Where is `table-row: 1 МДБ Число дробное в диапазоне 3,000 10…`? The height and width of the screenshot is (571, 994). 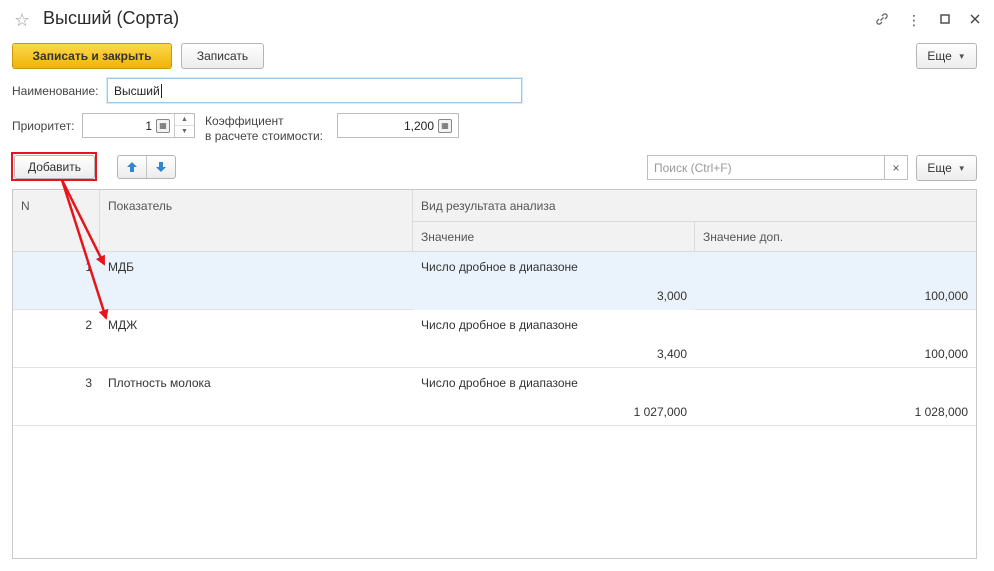 table-row: 1 МДБ Число дробное в диапазоне 3,000 10… is located at coordinates (494, 281).